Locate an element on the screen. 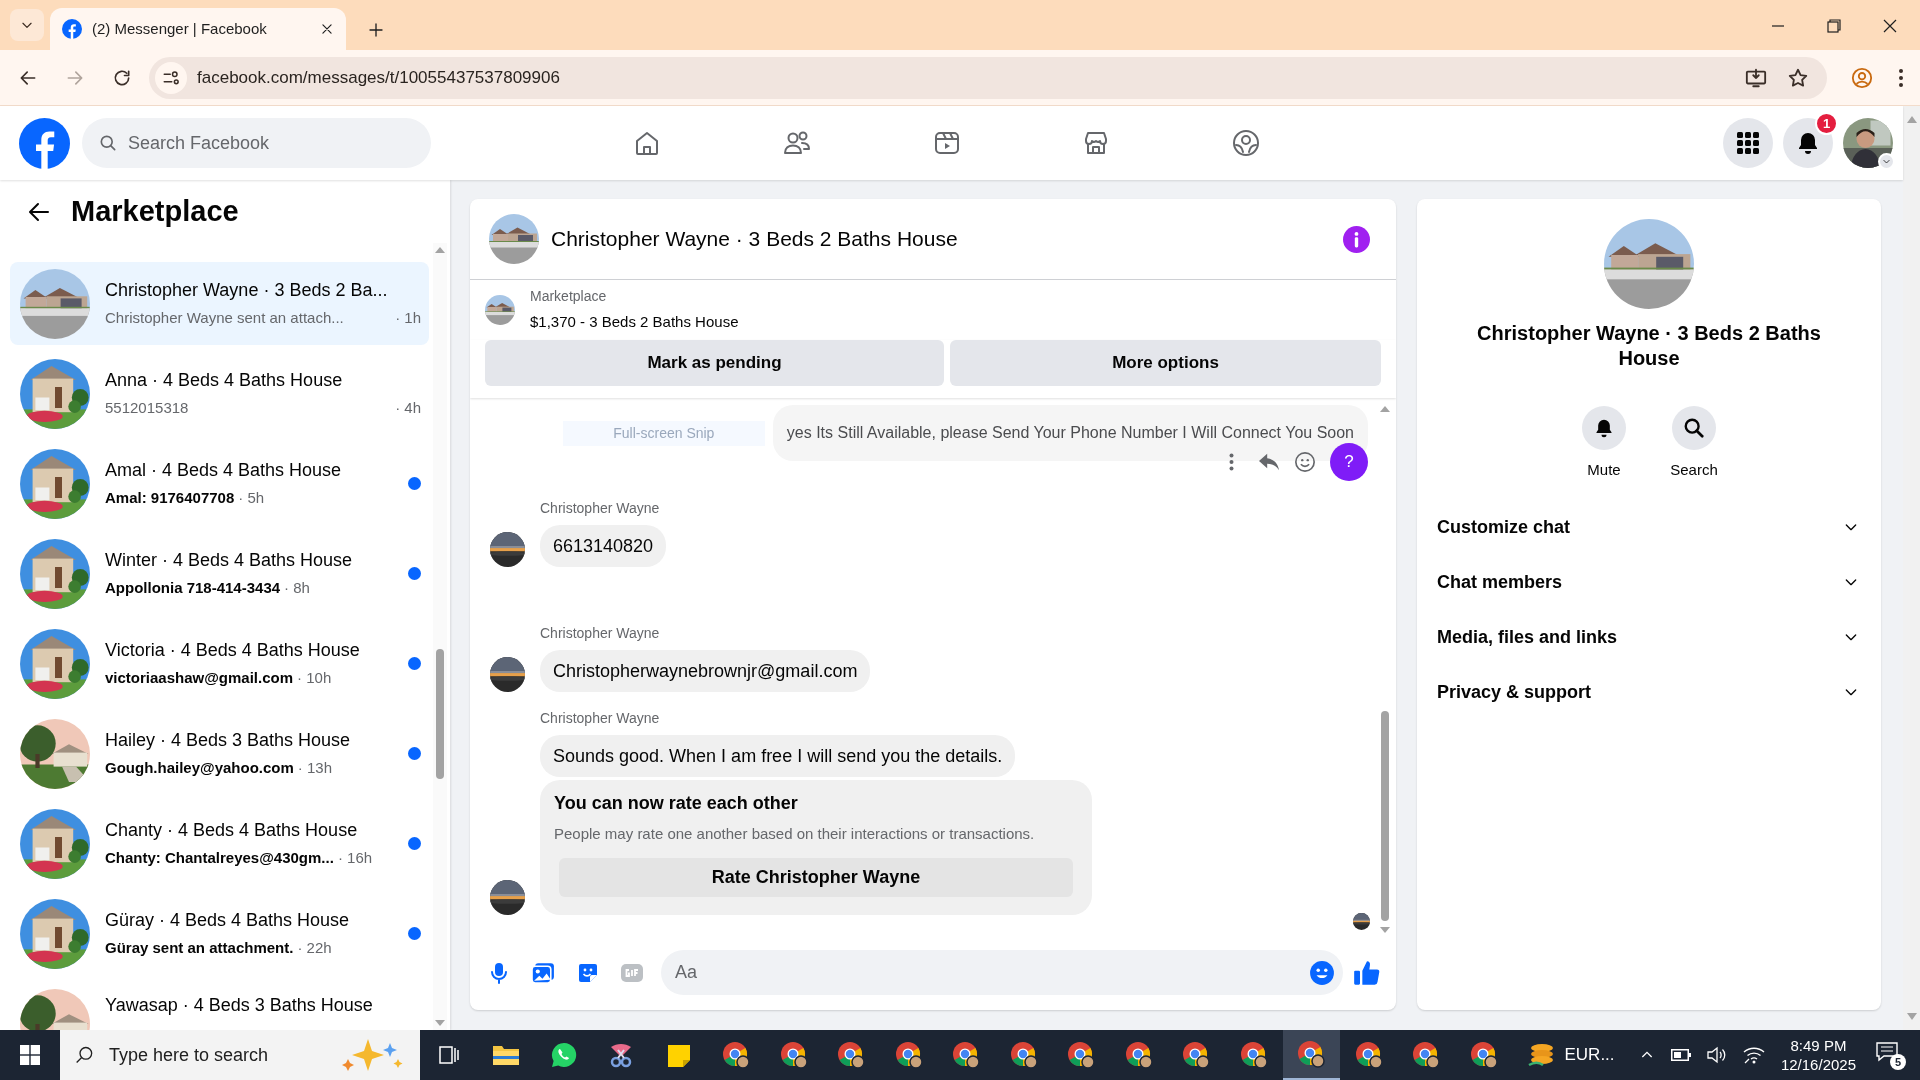  browser-tab: (2) Messenger | Facebook is located at coordinates (198, 29).